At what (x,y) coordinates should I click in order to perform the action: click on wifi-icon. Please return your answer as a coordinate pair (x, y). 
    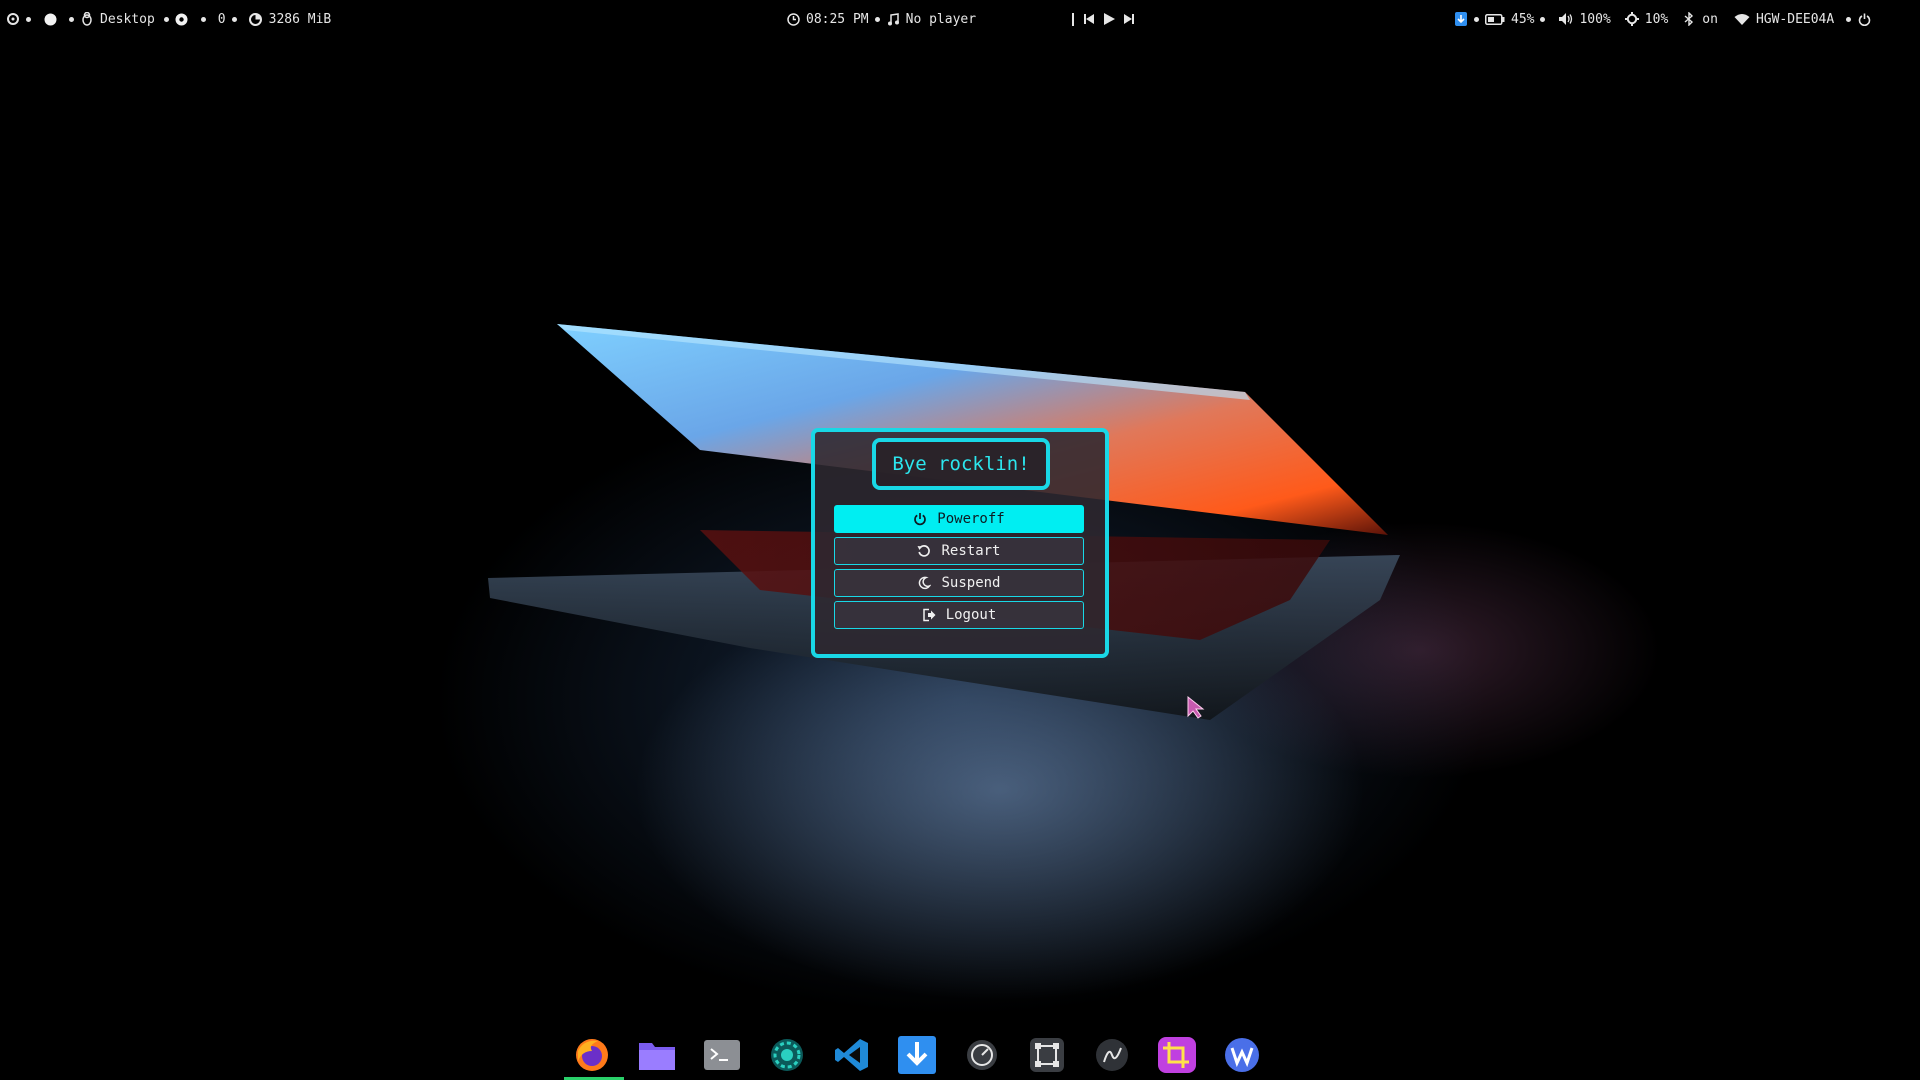
    Looking at the image, I should click on (1742, 19).